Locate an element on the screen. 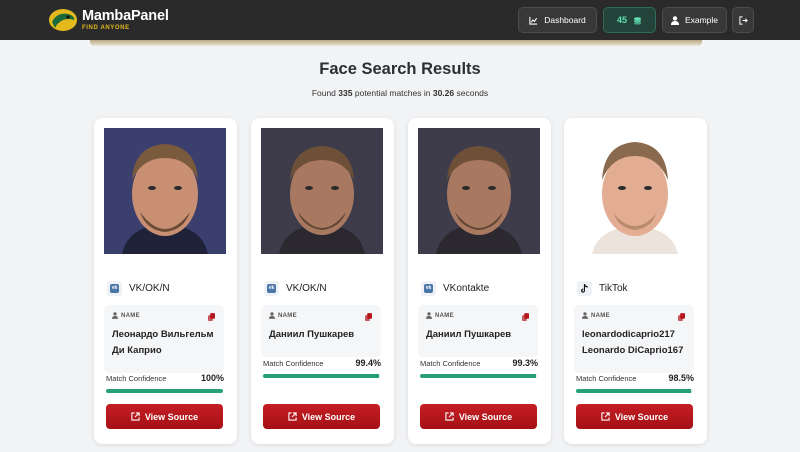  brand-tagline: FIND ANYONE is located at coordinates (106, 27).